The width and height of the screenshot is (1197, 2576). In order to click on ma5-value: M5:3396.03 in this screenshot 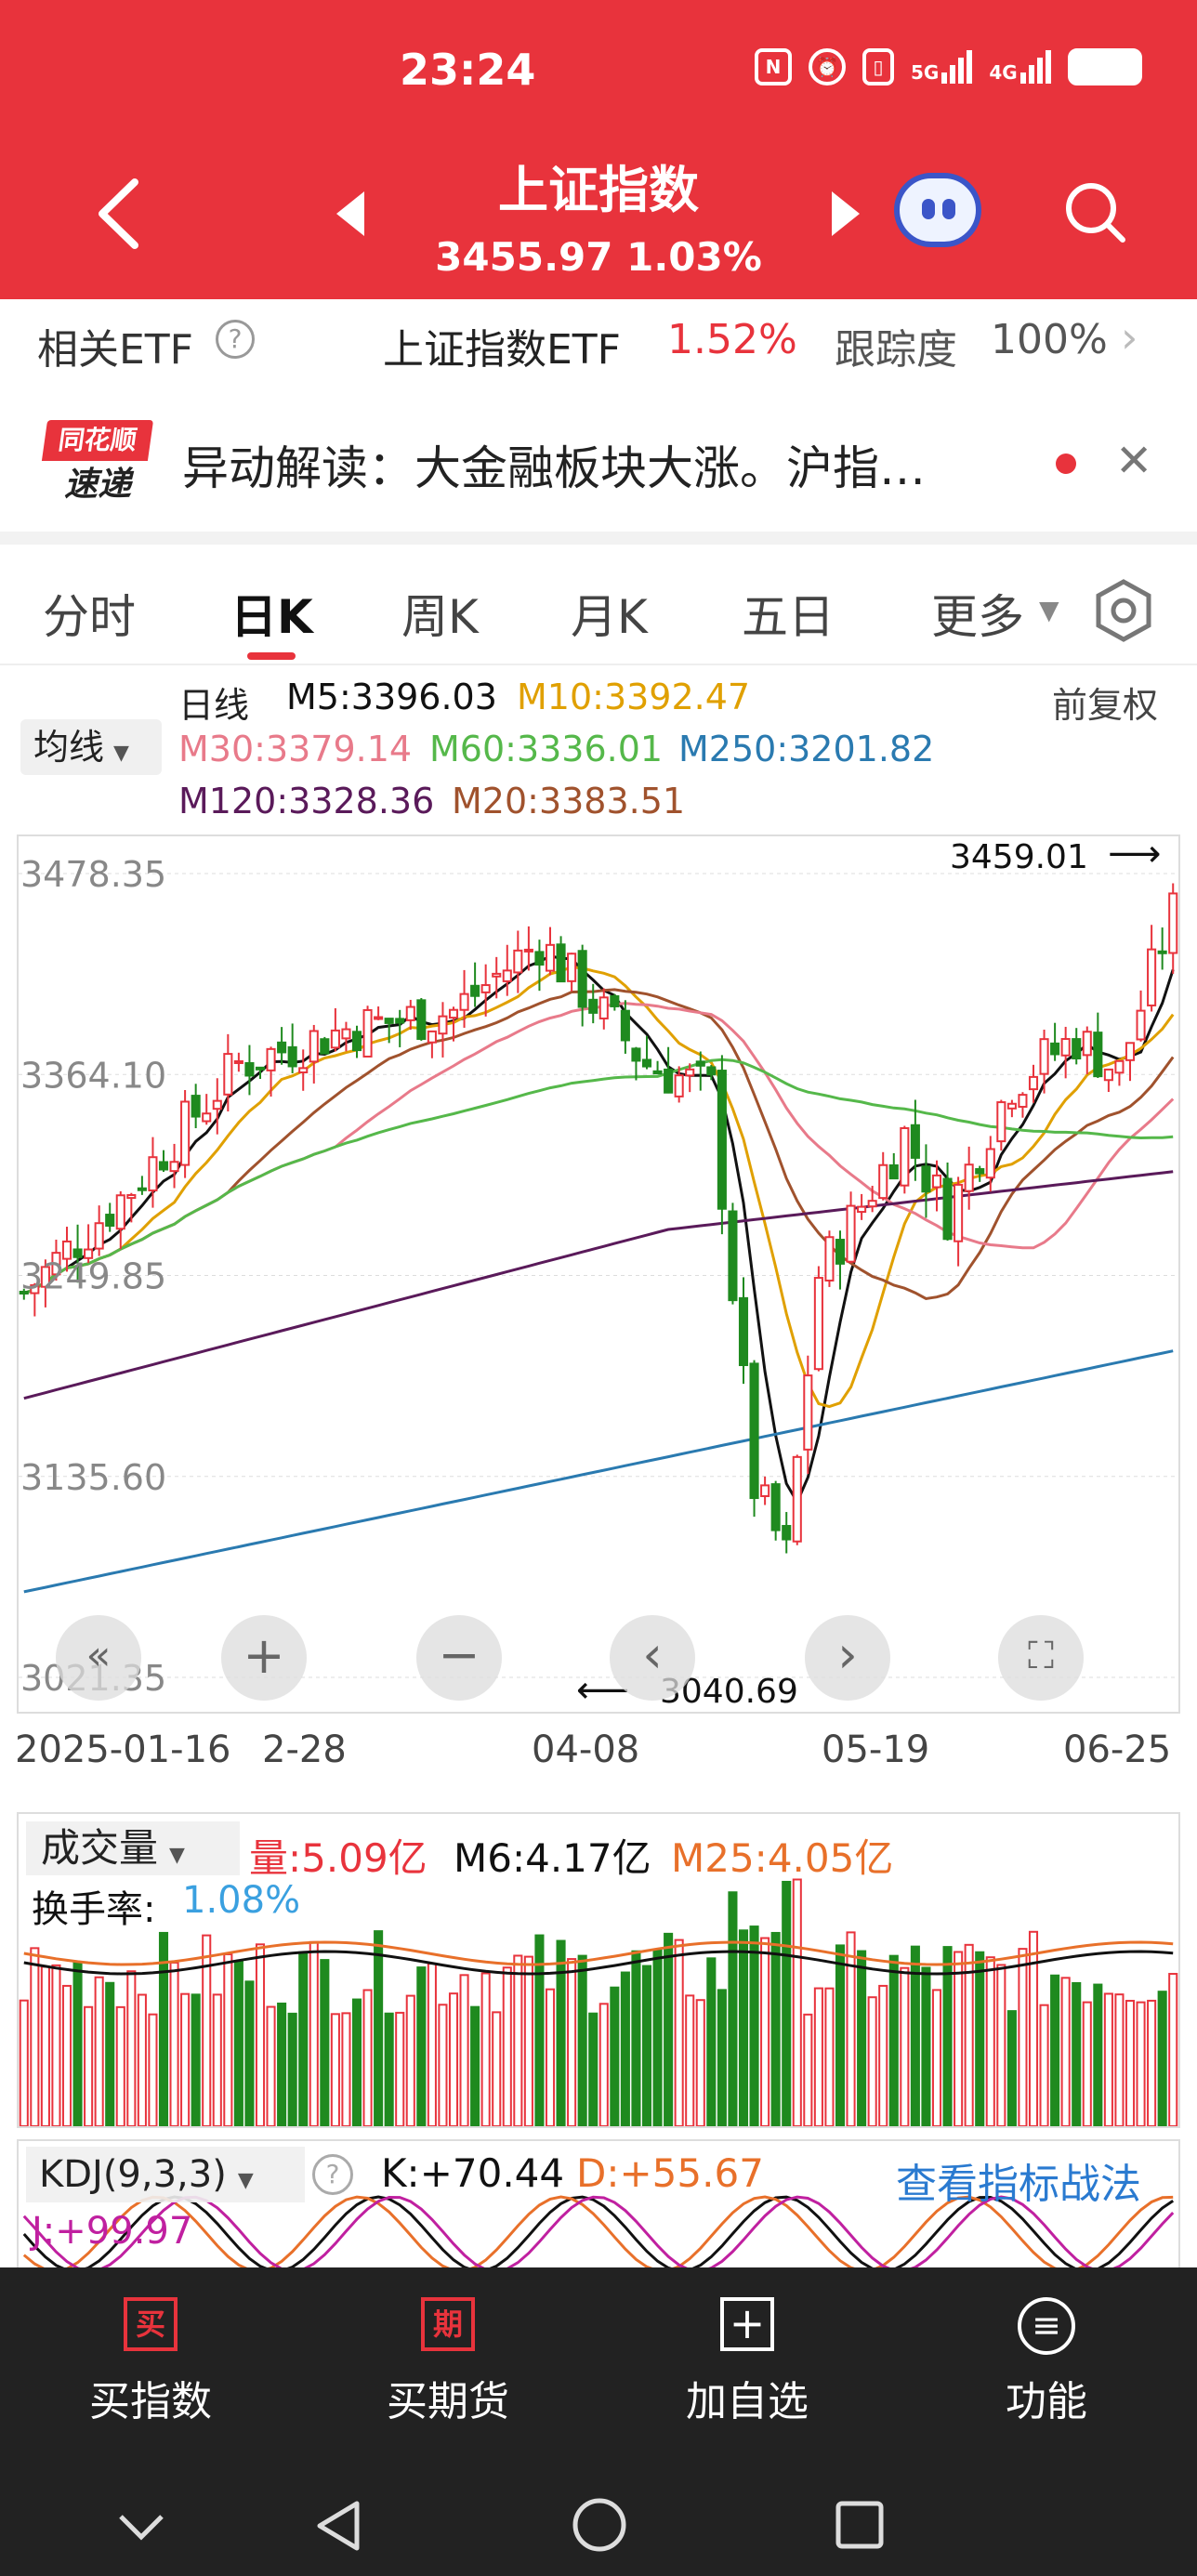, I will do `click(391, 697)`.